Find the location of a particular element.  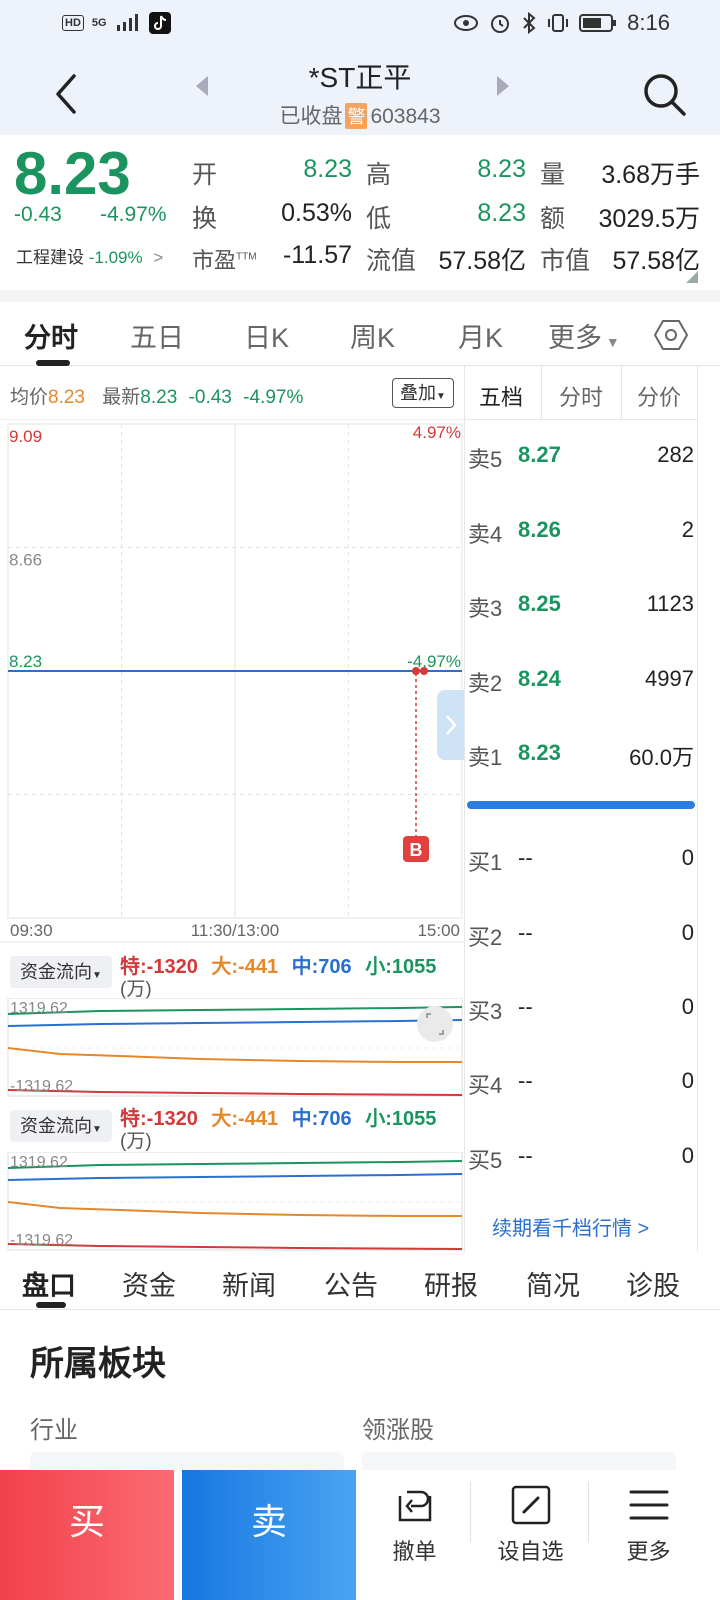

industry-card is located at coordinates (187, 1462).